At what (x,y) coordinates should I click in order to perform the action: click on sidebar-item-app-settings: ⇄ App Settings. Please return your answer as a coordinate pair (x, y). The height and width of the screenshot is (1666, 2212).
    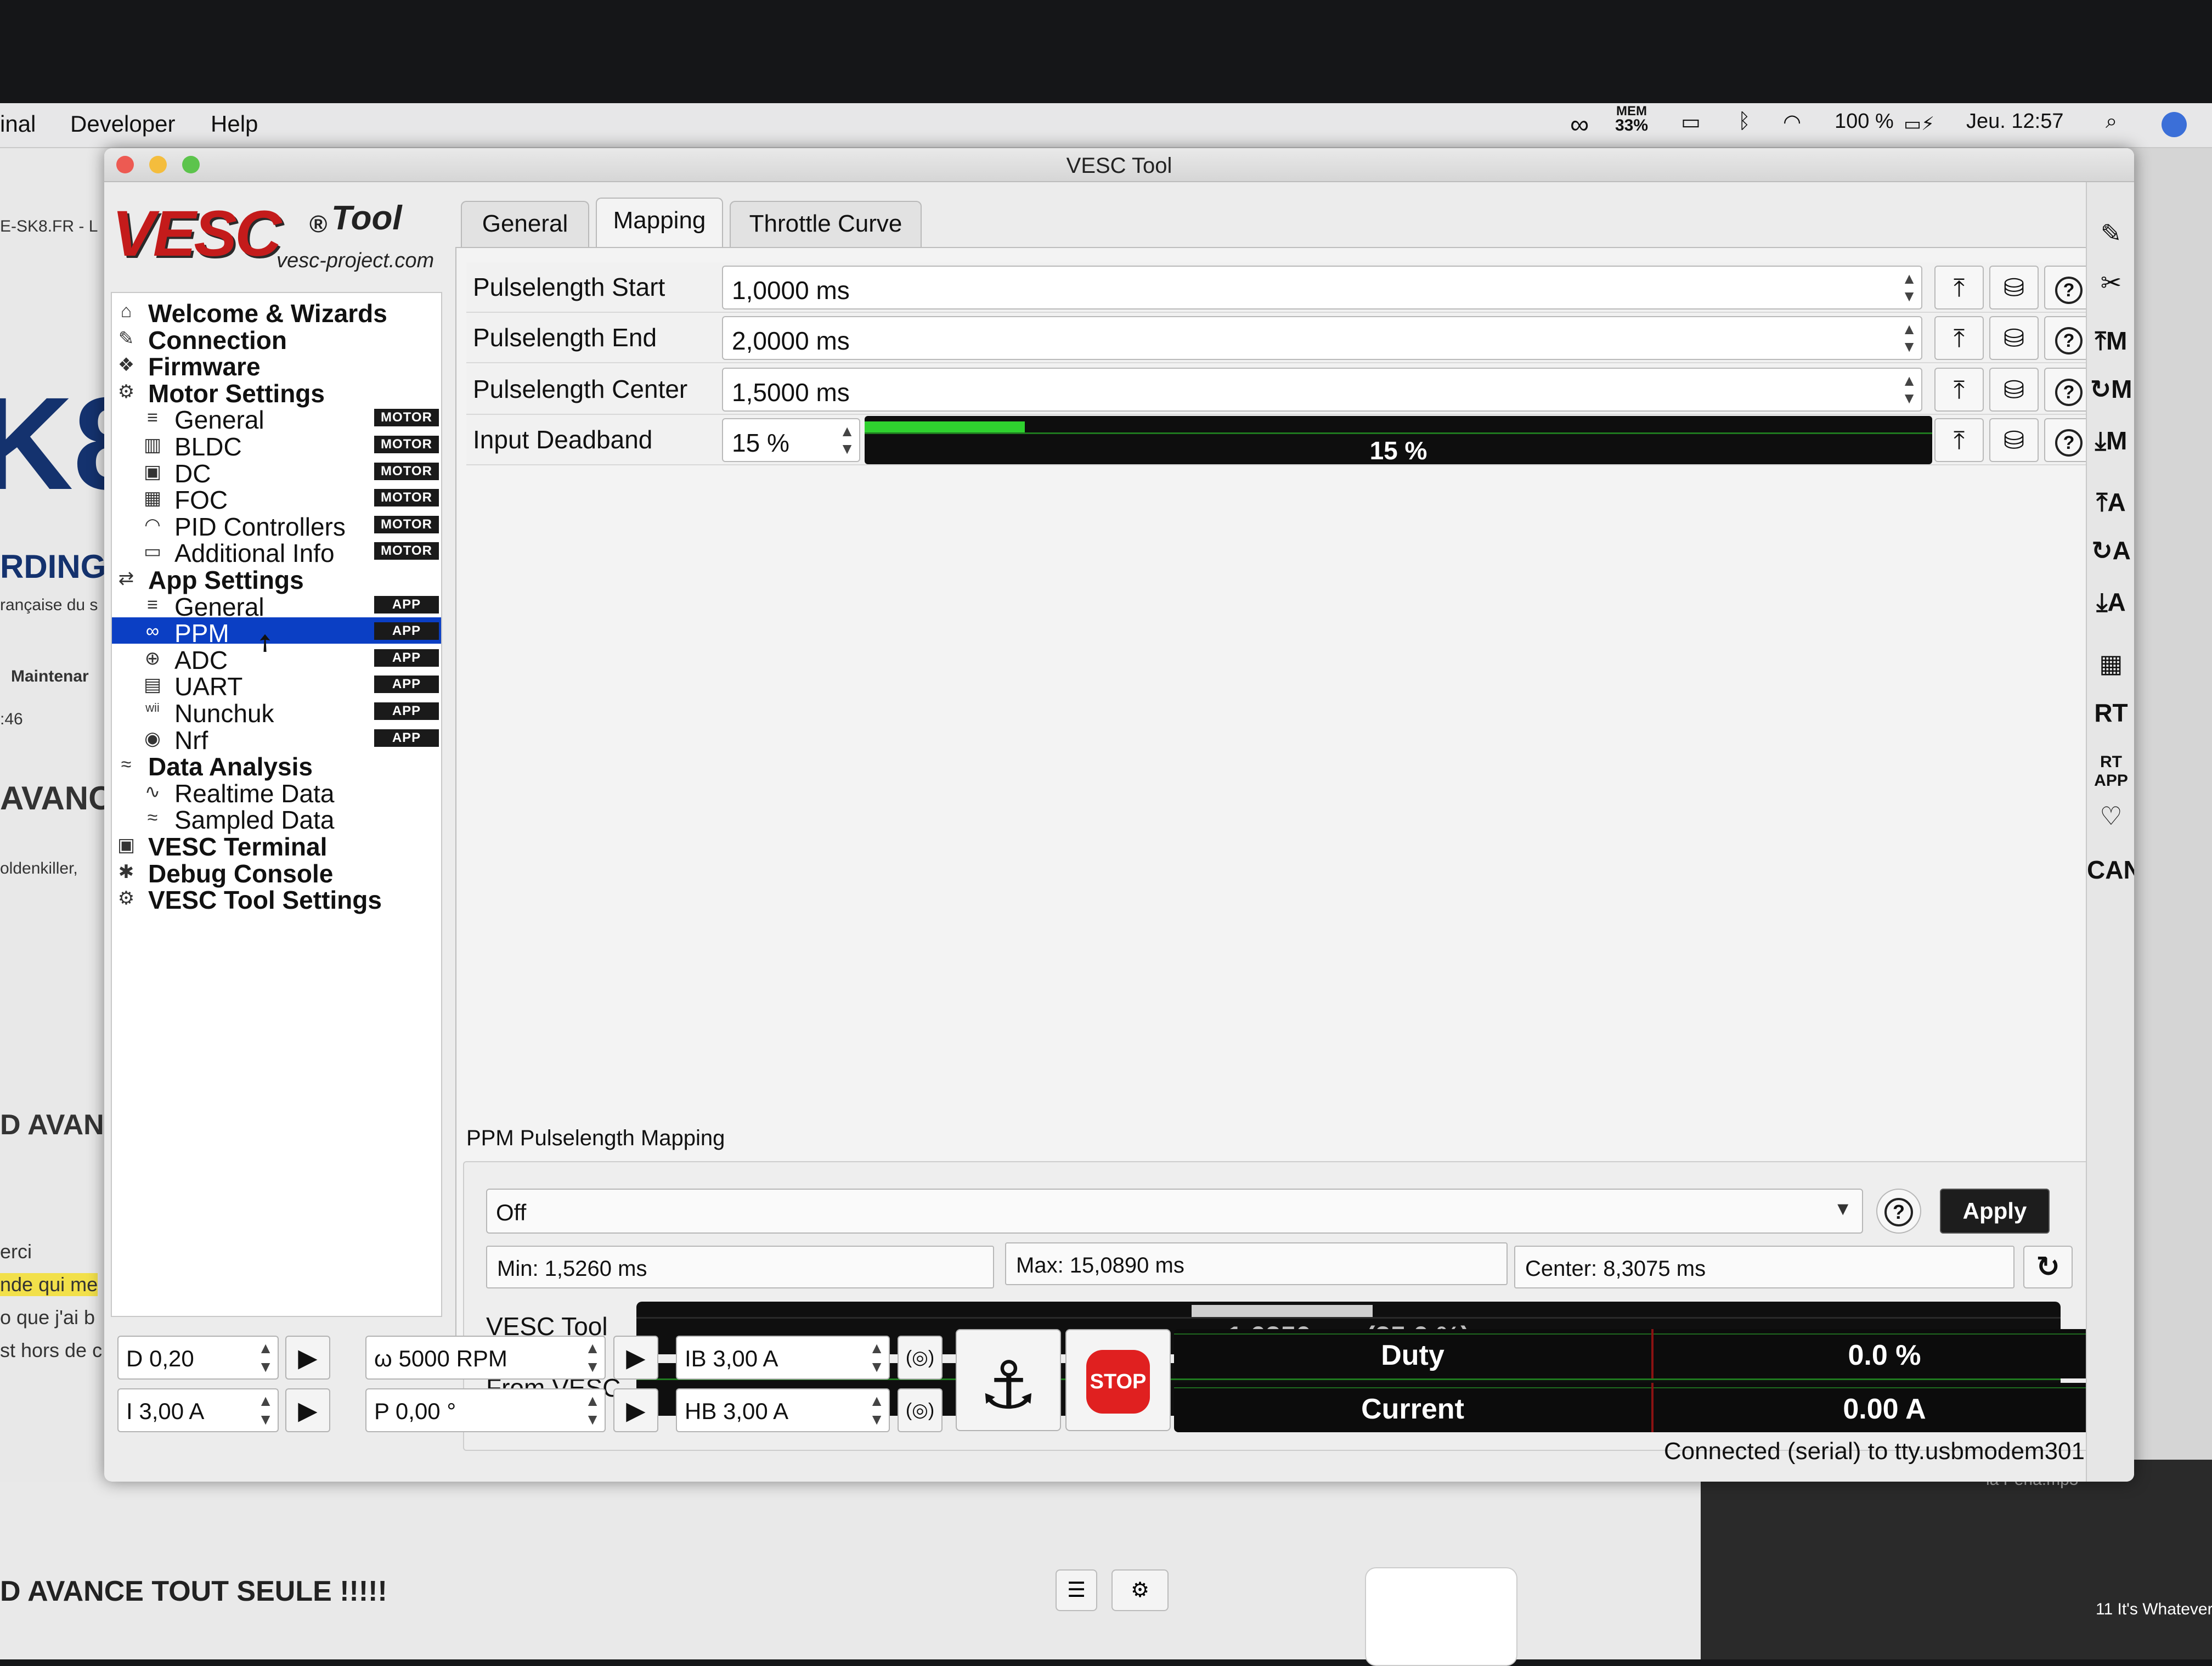
    Looking at the image, I should click on (276, 579).